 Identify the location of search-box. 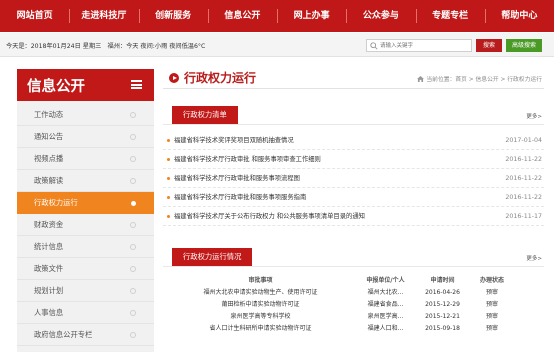
(419, 45).